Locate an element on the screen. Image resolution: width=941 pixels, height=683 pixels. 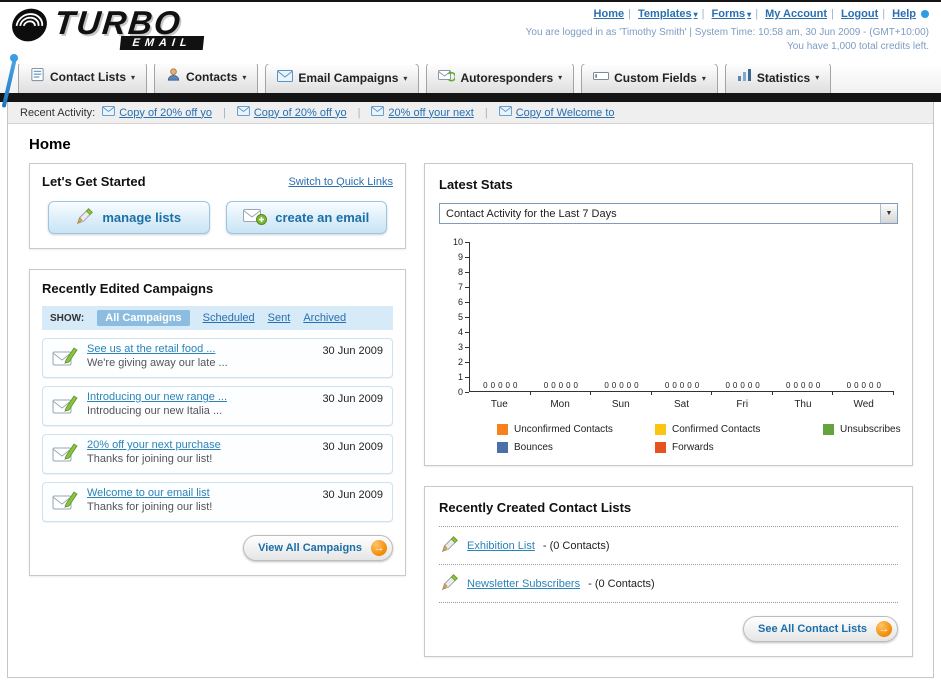
tab-custom-fields: Custom Fields ▾ is located at coordinates (649, 78).